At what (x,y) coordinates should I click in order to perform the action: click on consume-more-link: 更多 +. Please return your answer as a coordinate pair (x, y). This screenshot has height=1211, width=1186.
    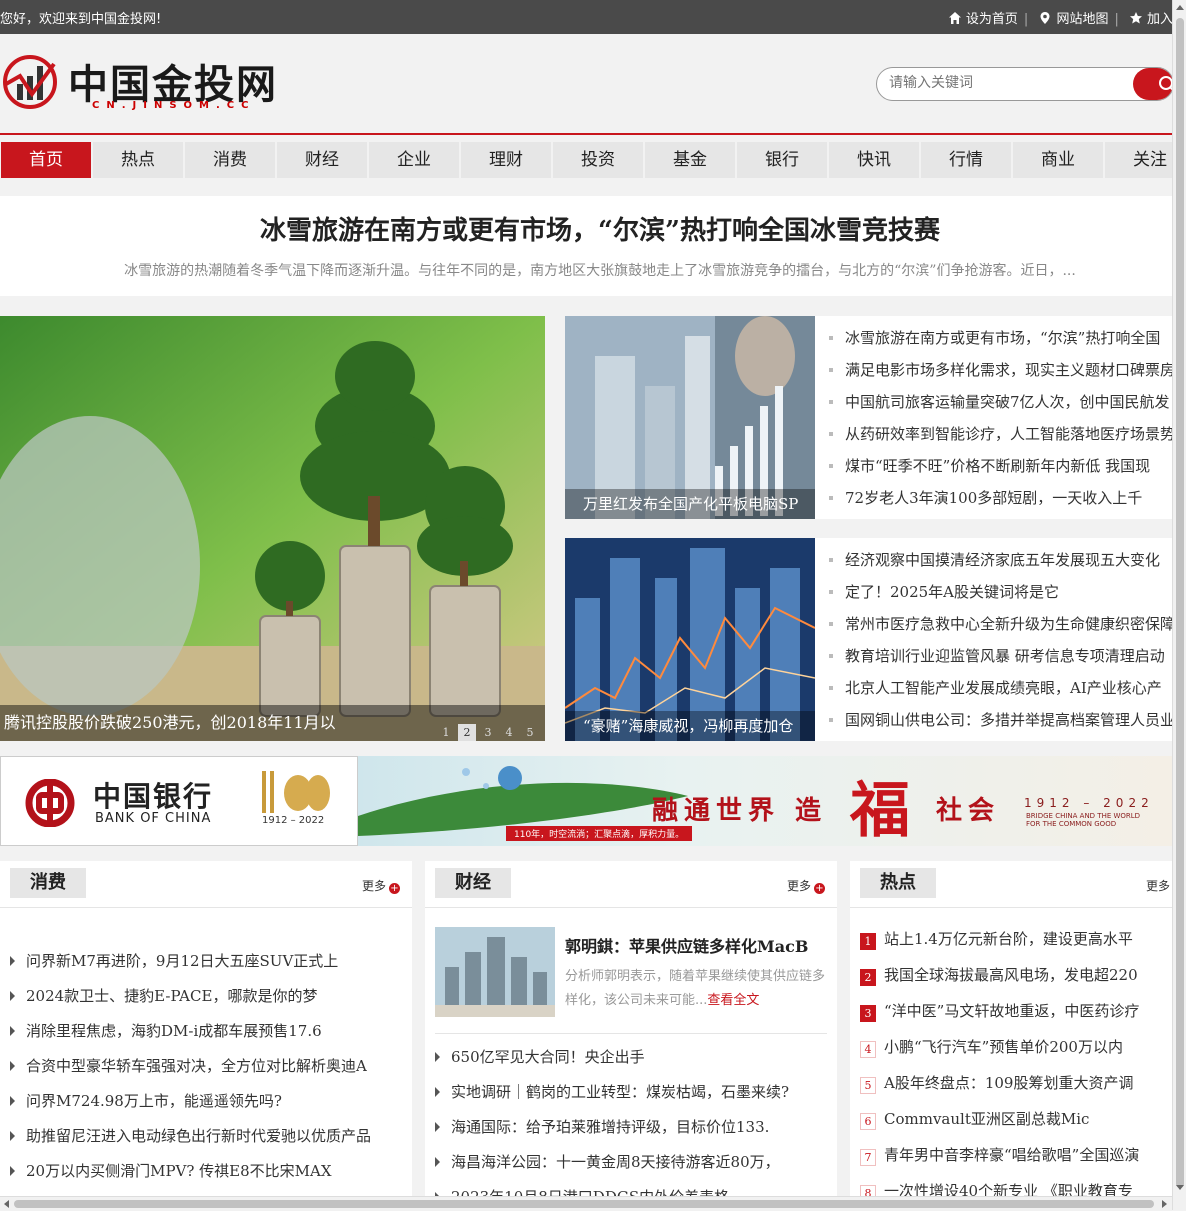
    Looking at the image, I should click on (381, 885).